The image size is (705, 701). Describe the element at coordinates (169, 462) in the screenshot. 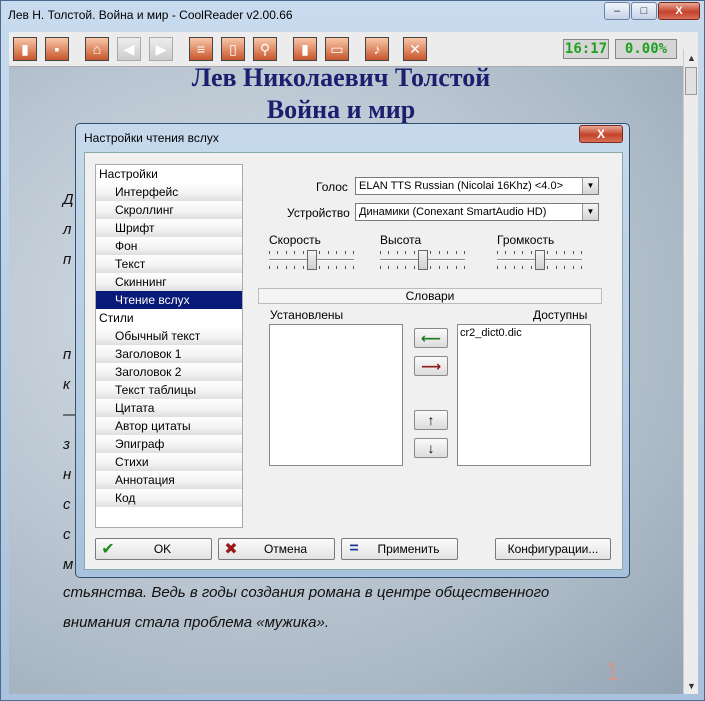

I see `tree-item: Стихи` at that location.